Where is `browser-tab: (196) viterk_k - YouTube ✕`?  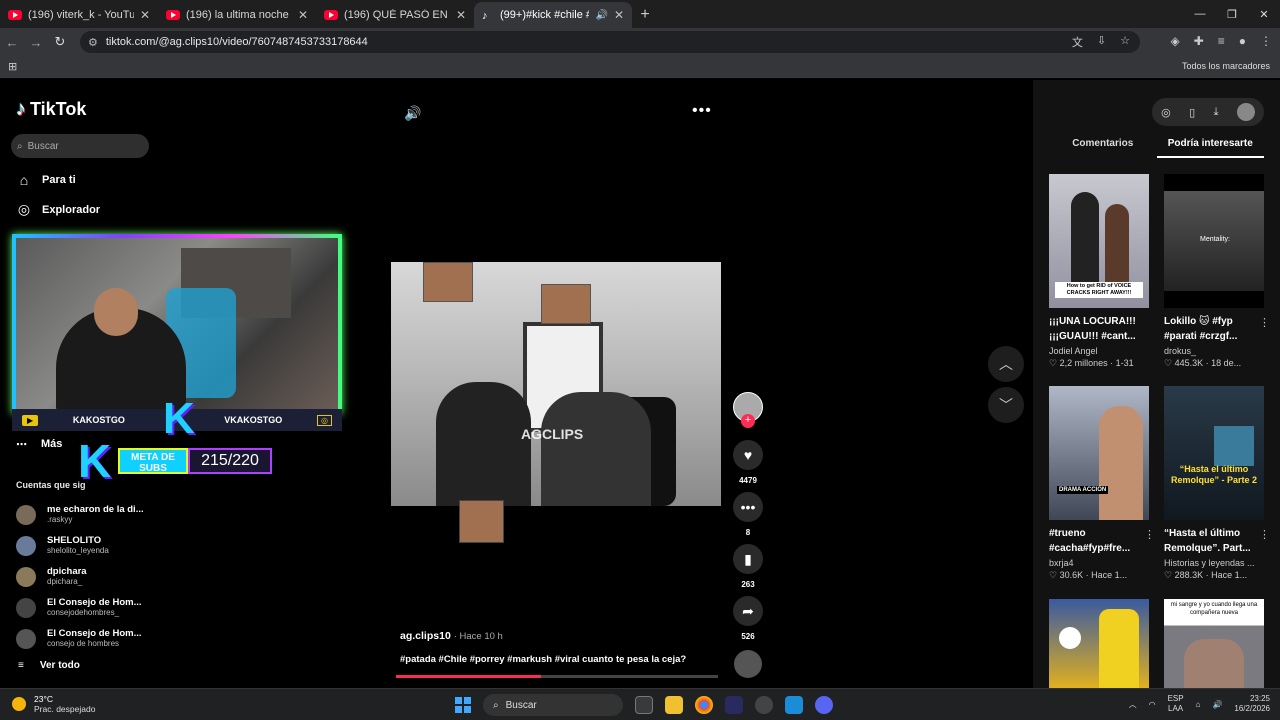
browser-tab: (196) viterk_k - YouTube ✕ is located at coordinates (79, 15).